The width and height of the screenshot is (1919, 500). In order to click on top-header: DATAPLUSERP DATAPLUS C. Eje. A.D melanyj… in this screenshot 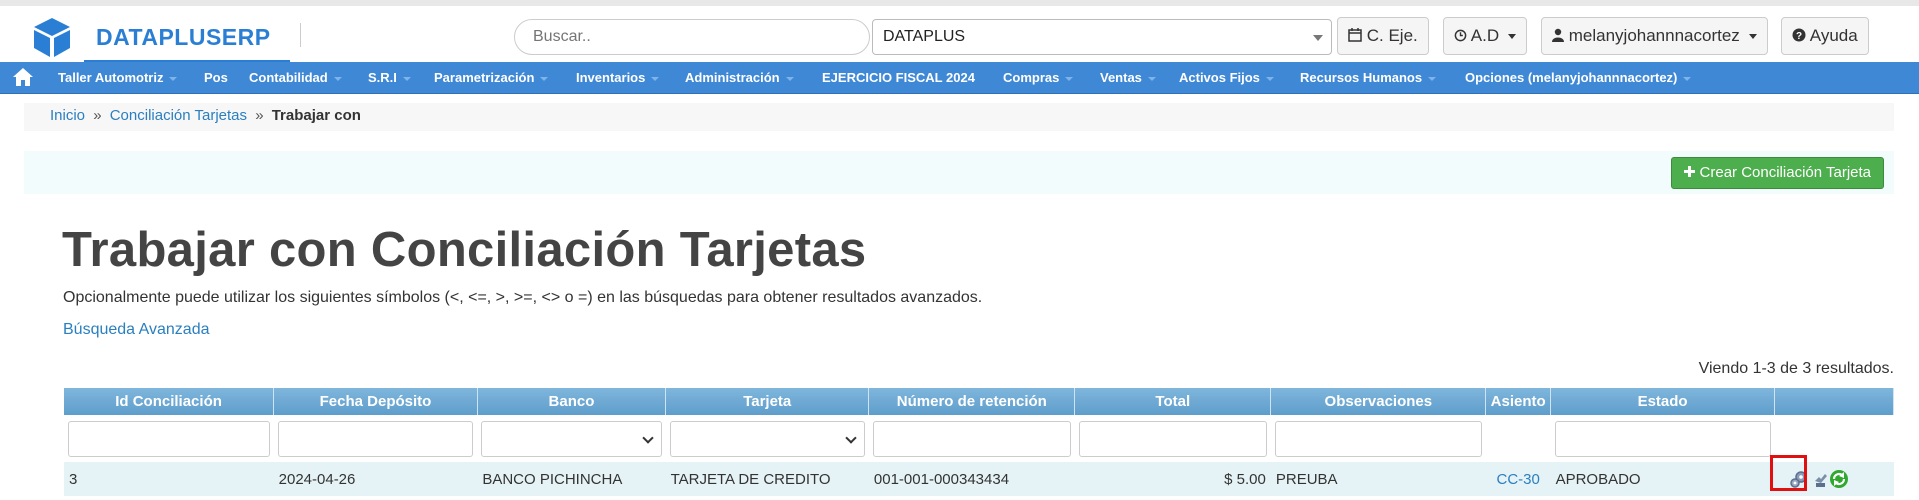, I will do `click(959, 31)`.